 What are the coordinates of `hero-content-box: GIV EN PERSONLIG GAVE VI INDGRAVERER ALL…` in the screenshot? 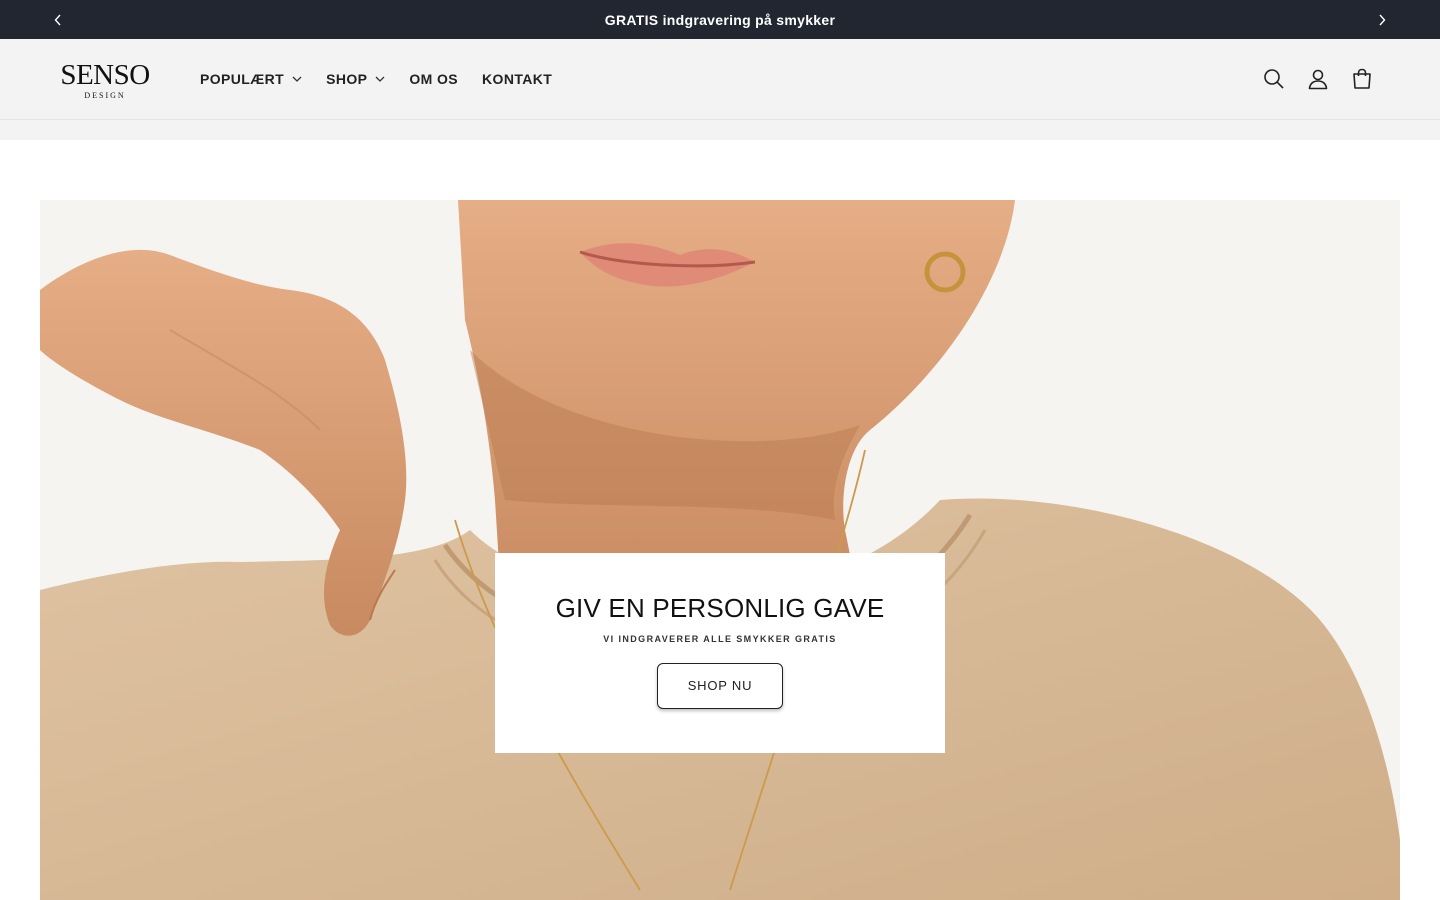 It's located at (720, 653).